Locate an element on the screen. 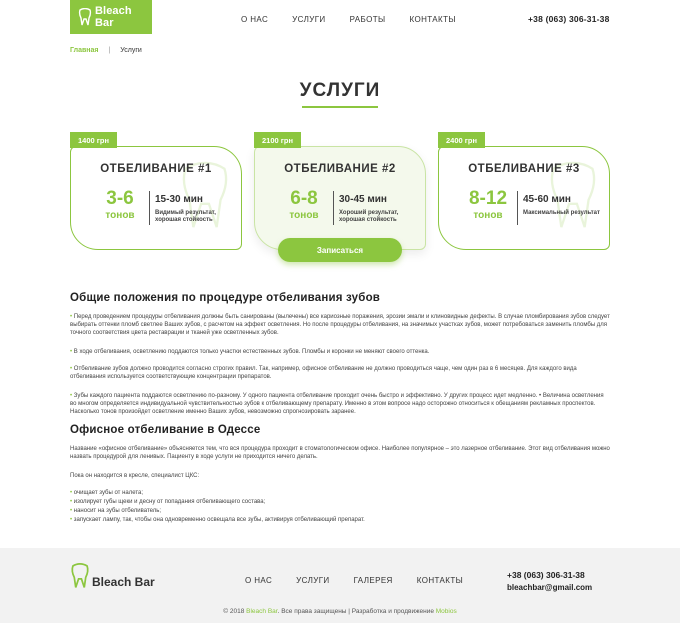  footer-nav: О НАС УСЛУГИ ГАЛЕРЕЯ КОНТАКТЫ is located at coordinates (354, 580).